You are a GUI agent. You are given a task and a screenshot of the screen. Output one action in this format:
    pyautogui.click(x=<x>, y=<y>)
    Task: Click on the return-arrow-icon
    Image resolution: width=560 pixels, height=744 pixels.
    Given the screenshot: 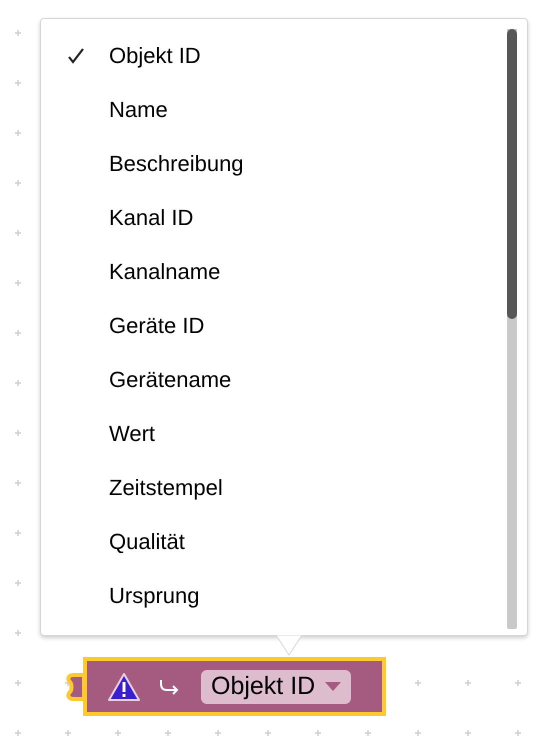 What is the action you would take?
    pyautogui.click(x=170, y=687)
    